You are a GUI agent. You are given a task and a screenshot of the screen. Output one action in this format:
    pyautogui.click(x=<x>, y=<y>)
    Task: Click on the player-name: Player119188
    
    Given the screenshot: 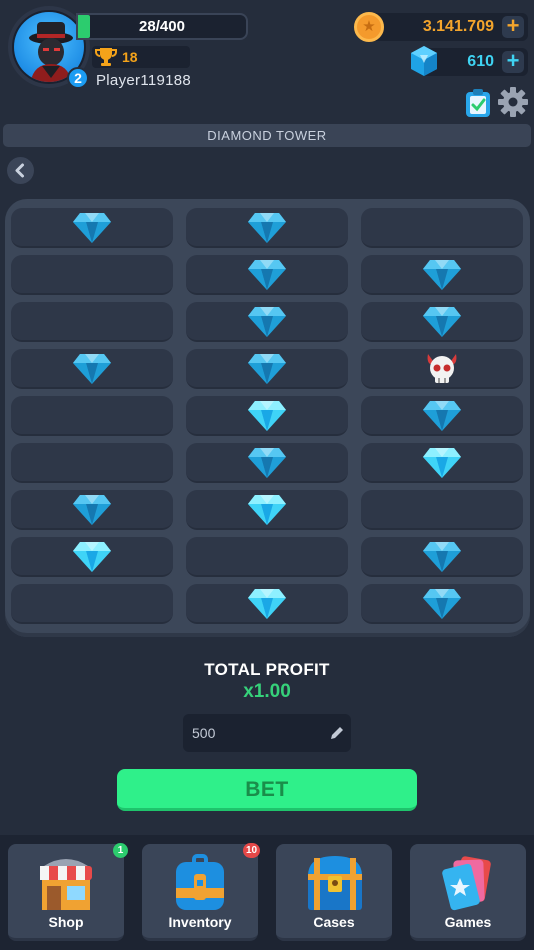 What is the action you would take?
    pyautogui.click(x=144, y=80)
    